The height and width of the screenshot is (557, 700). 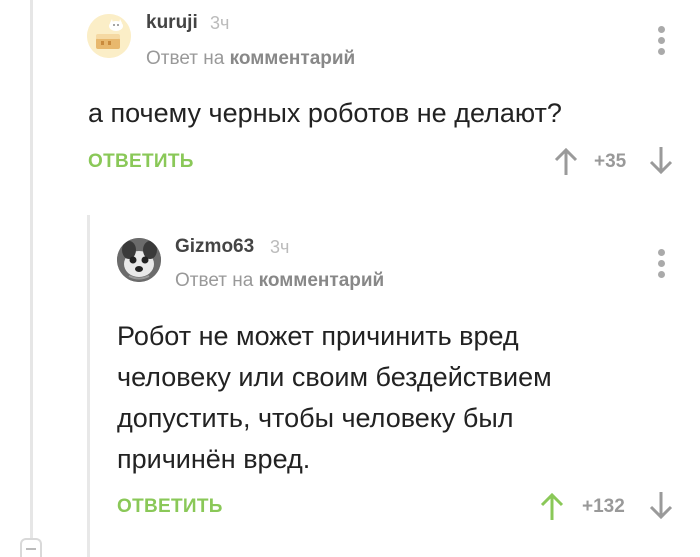 I want to click on comment-text-line: допустить, чтобы человеку был, so click(x=315, y=418).